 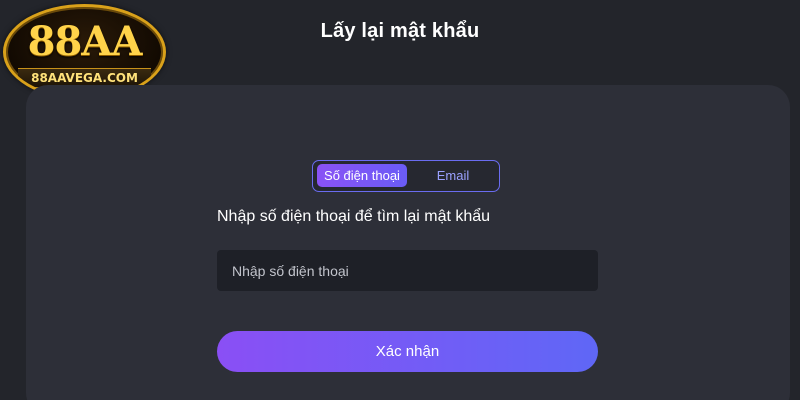 I want to click on confirm-button: Xác nhận, so click(x=407, y=351).